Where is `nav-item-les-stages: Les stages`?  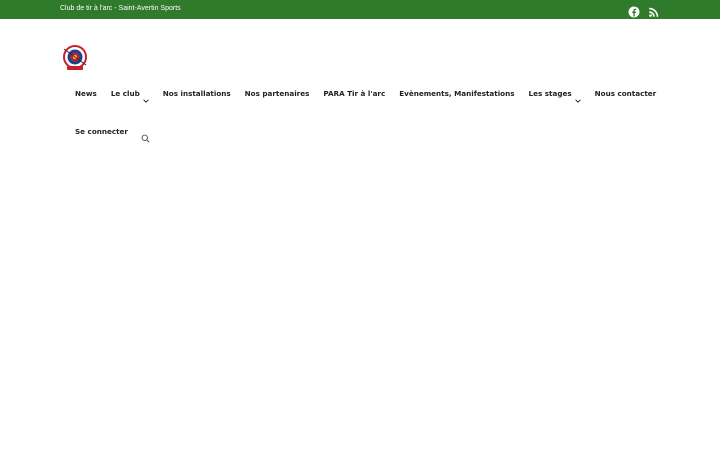 nav-item-les-stages: Les stages is located at coordinates (555, 94).